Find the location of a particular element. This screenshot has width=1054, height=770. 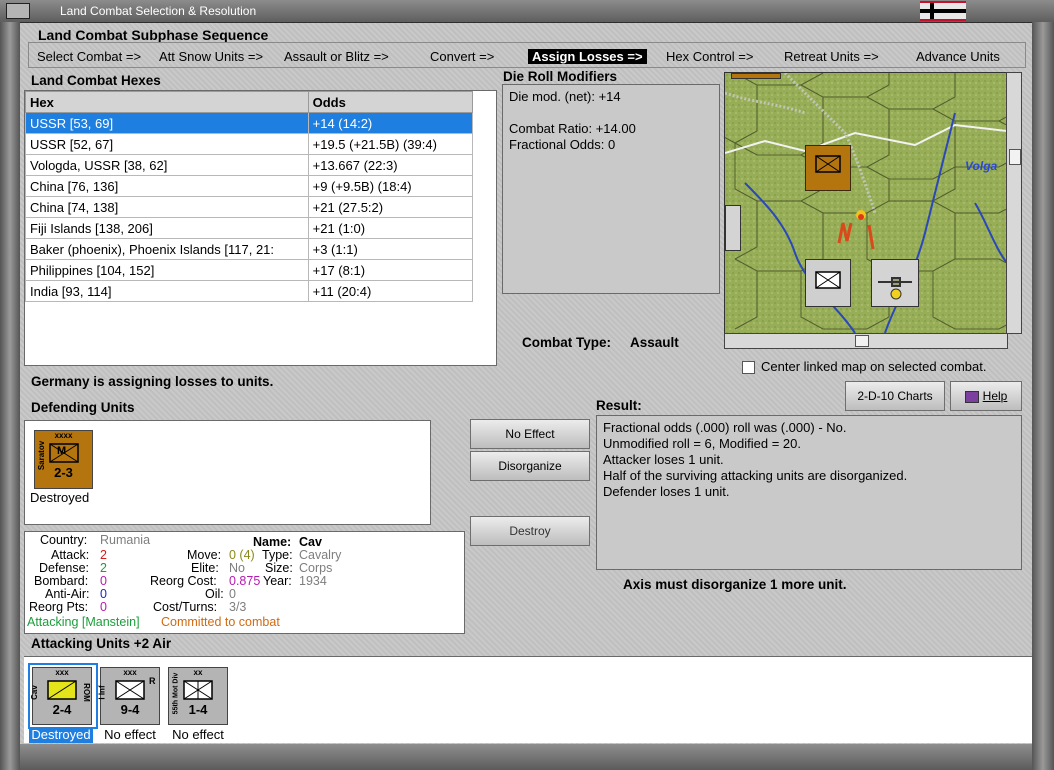

odds-cell: +14 (14:2) is located at coordinates (390, 123).